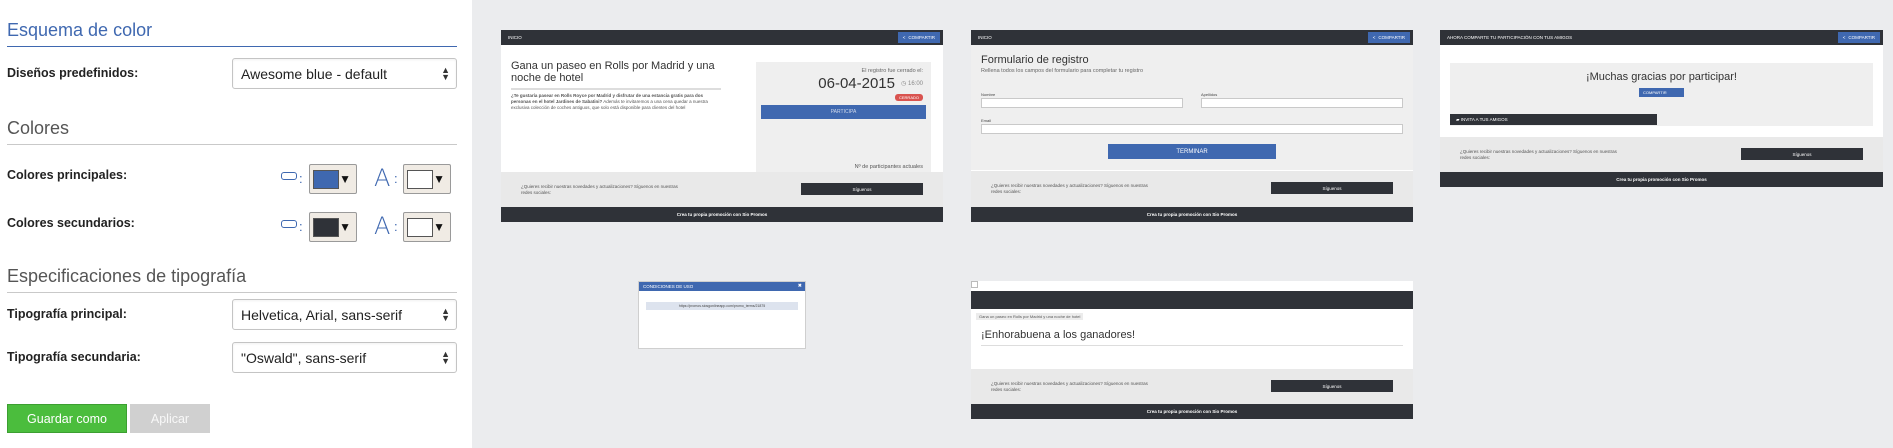  I want to click on secondary-font-label: Tipografía secundaria:, so click(74, 357).